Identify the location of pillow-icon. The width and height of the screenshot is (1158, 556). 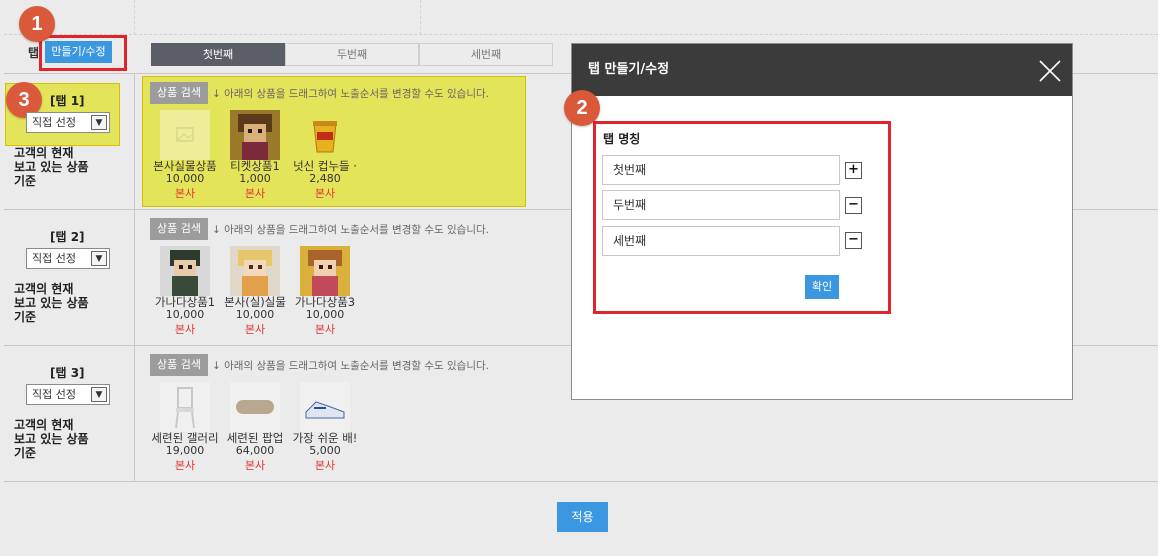
(255, 407).